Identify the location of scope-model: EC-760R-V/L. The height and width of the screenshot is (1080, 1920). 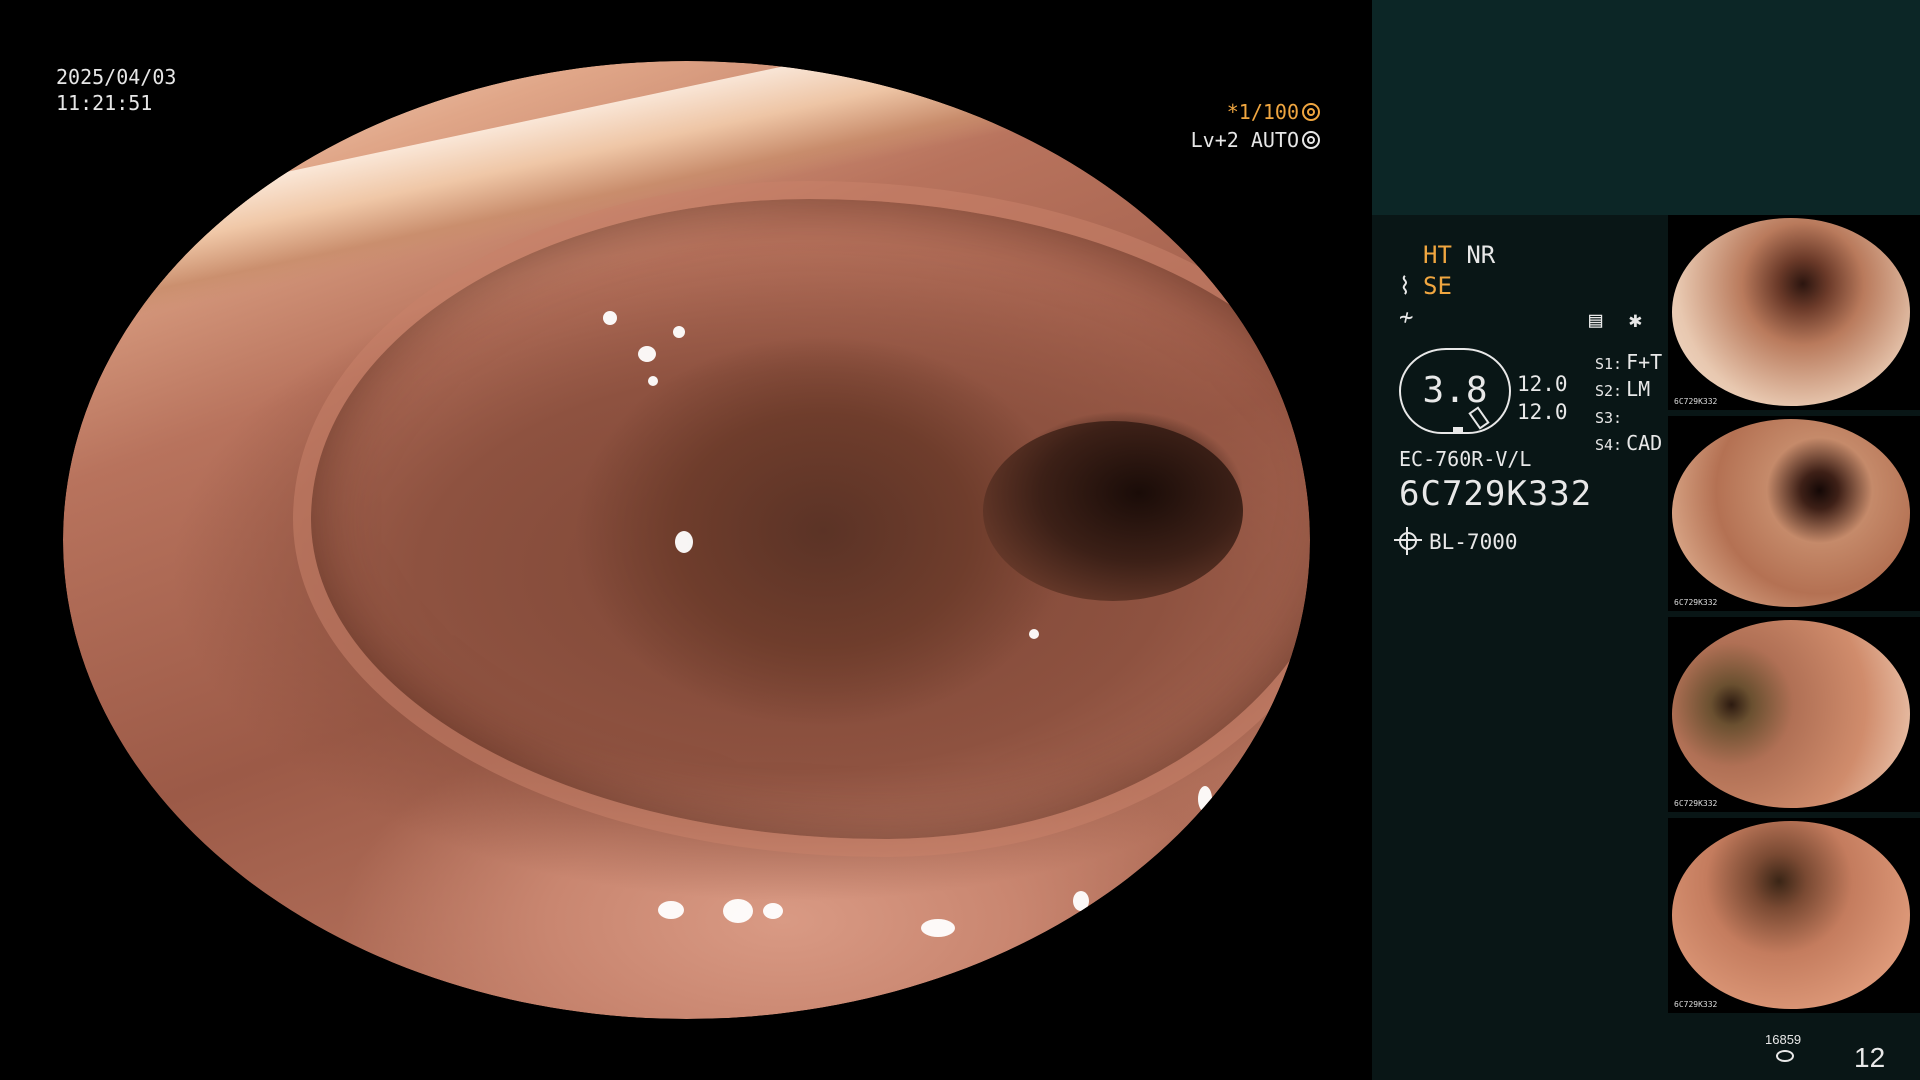
(1465, 459).